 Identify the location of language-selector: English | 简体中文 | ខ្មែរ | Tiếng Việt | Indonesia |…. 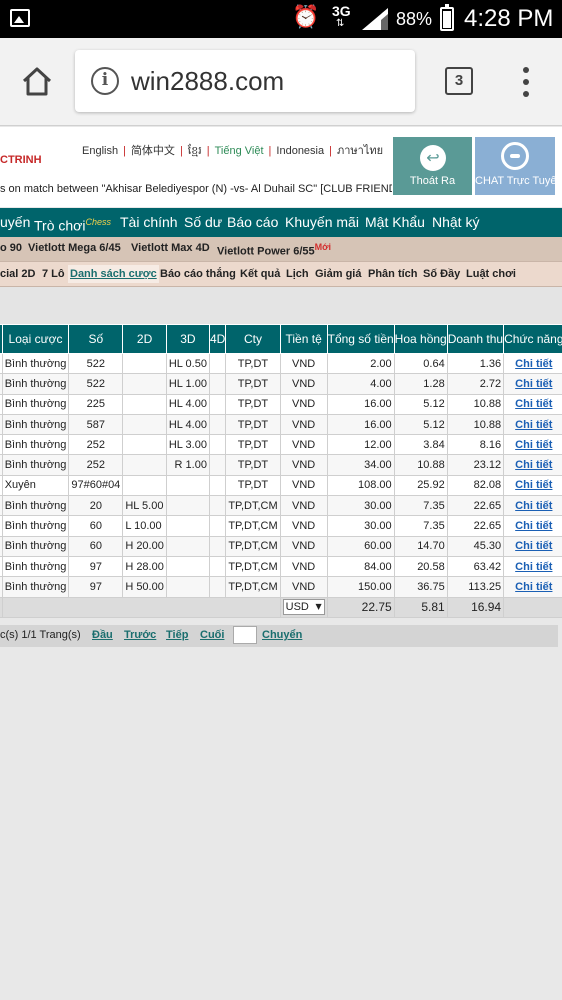
(233, 151).